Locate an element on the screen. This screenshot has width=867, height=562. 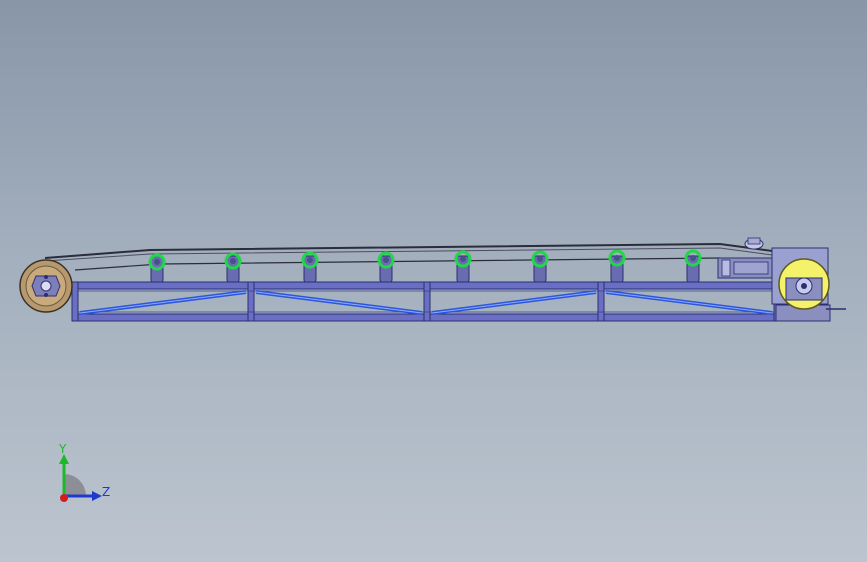
tail-pulley is located at coordinates (46, 286).